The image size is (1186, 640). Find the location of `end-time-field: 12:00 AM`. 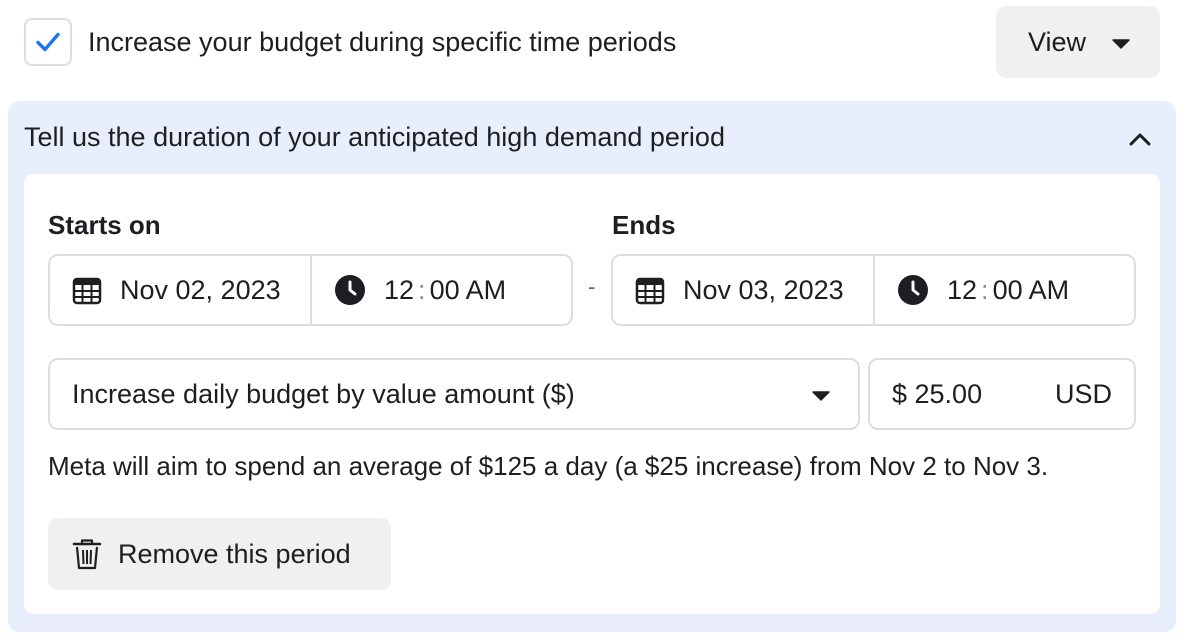

end-time-field: 12:00 AM is located at coordinates (1004, 290).